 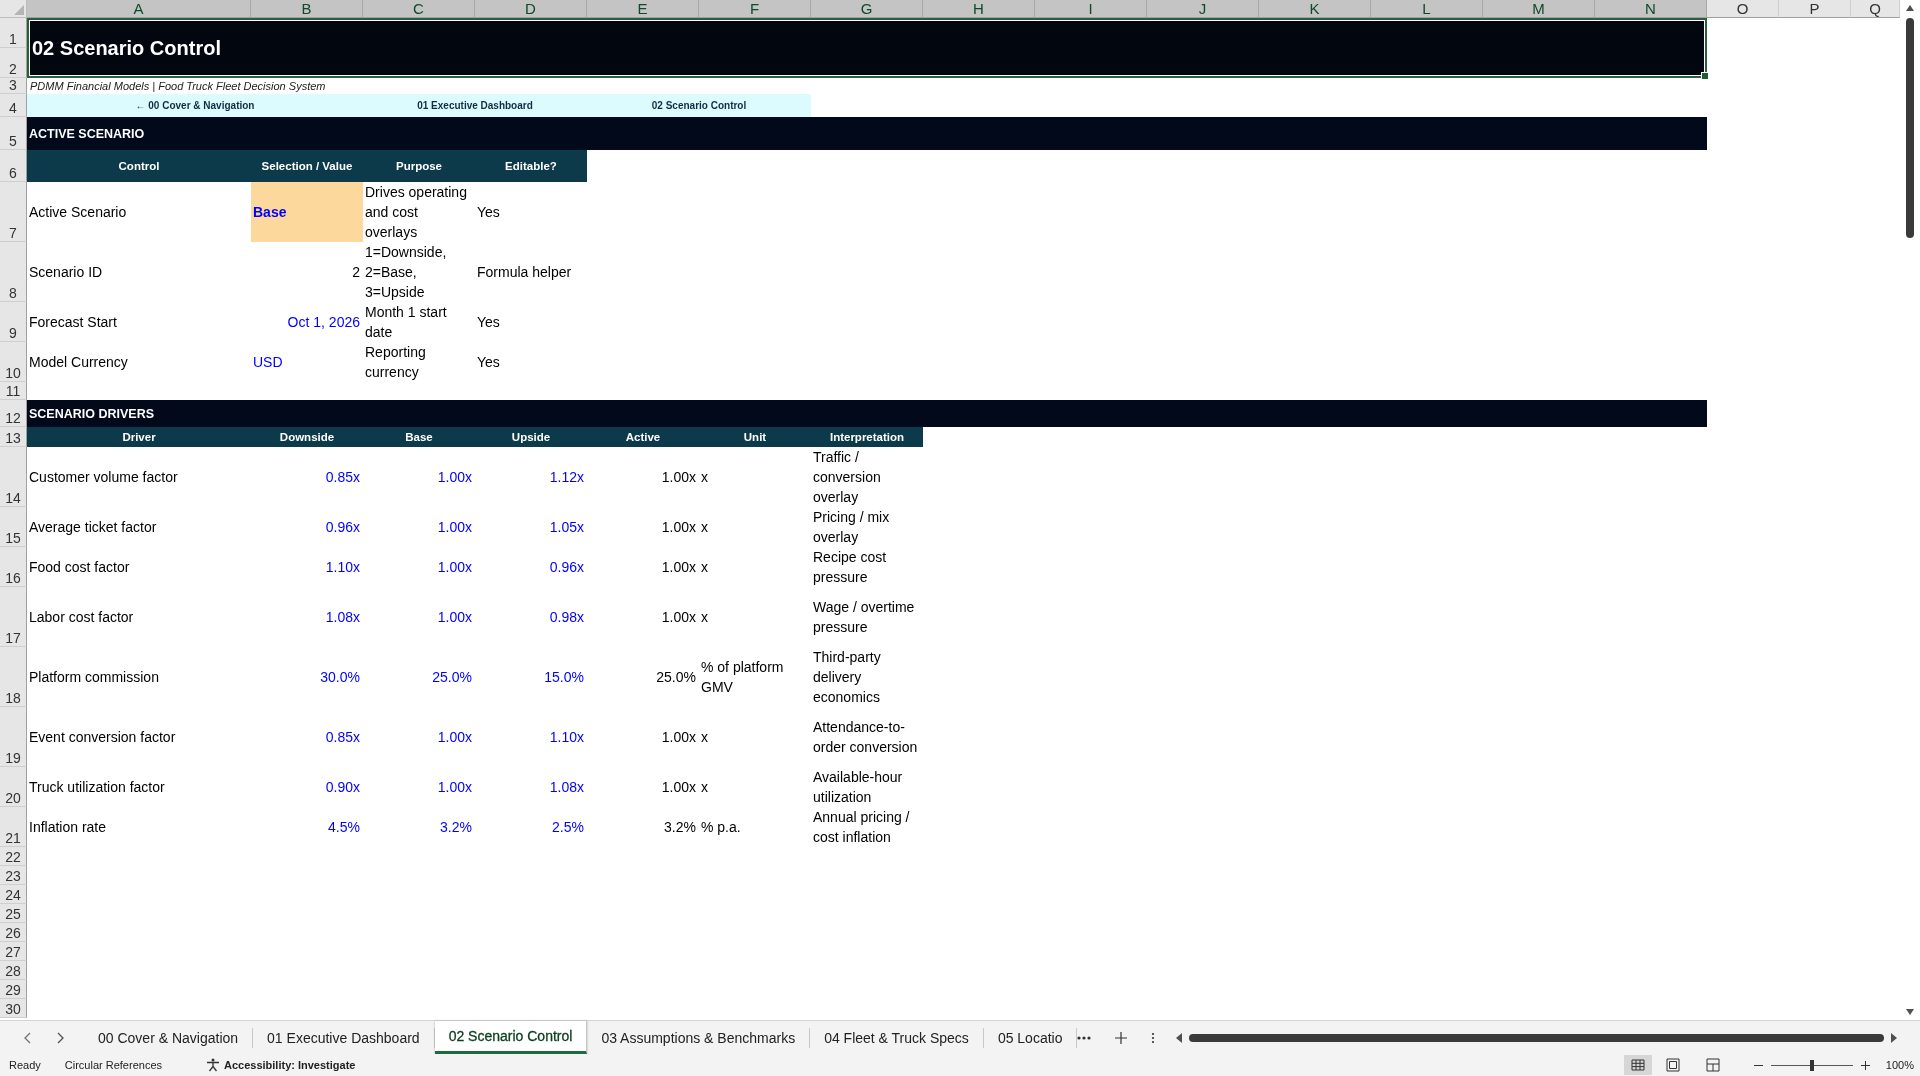 What do you see at coordinates (1637, 1065) in the screenshot?
I see `normal-view-icon` at bounding box center [1637, 1065].